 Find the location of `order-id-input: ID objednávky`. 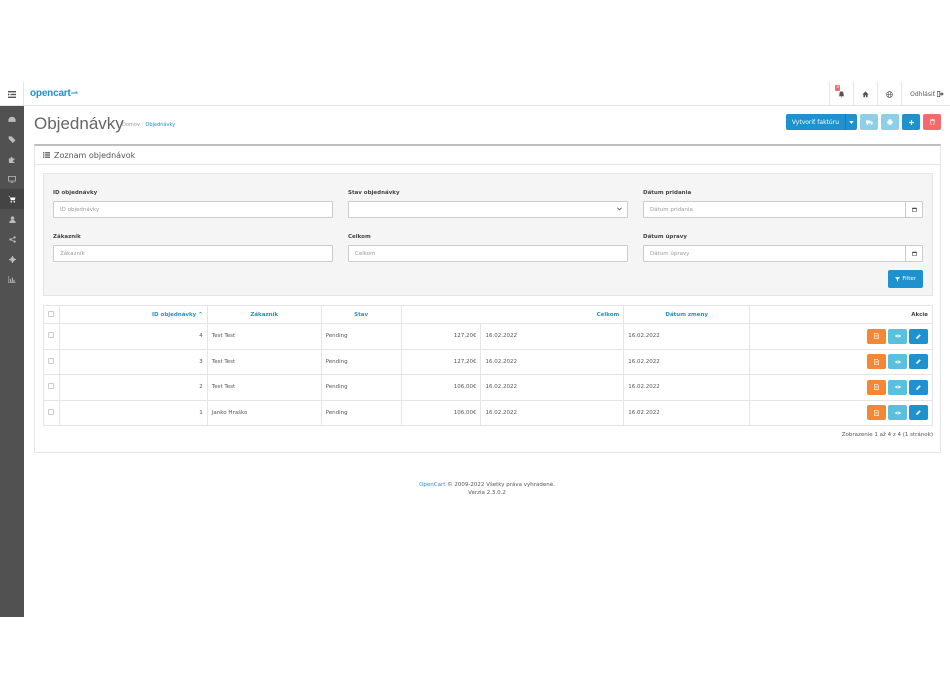

order-id-input: ID objednávky is located at coordinates (193, 209).